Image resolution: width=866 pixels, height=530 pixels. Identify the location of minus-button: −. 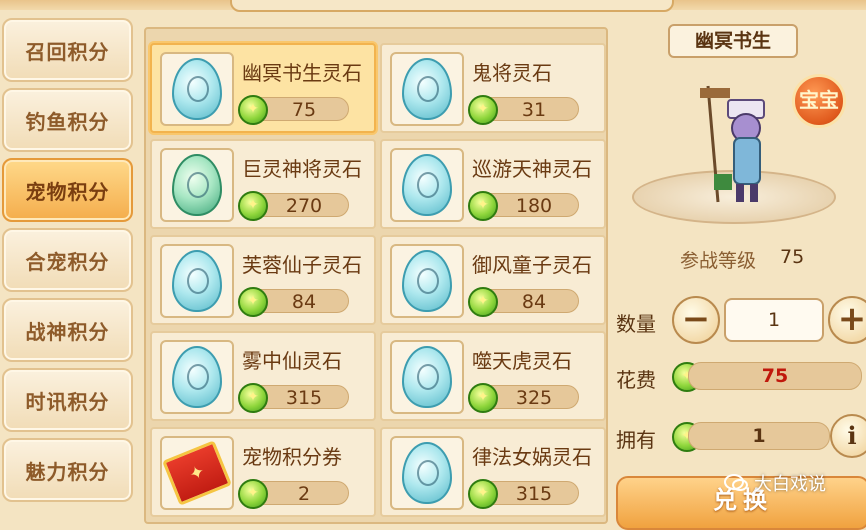
(696, 320).